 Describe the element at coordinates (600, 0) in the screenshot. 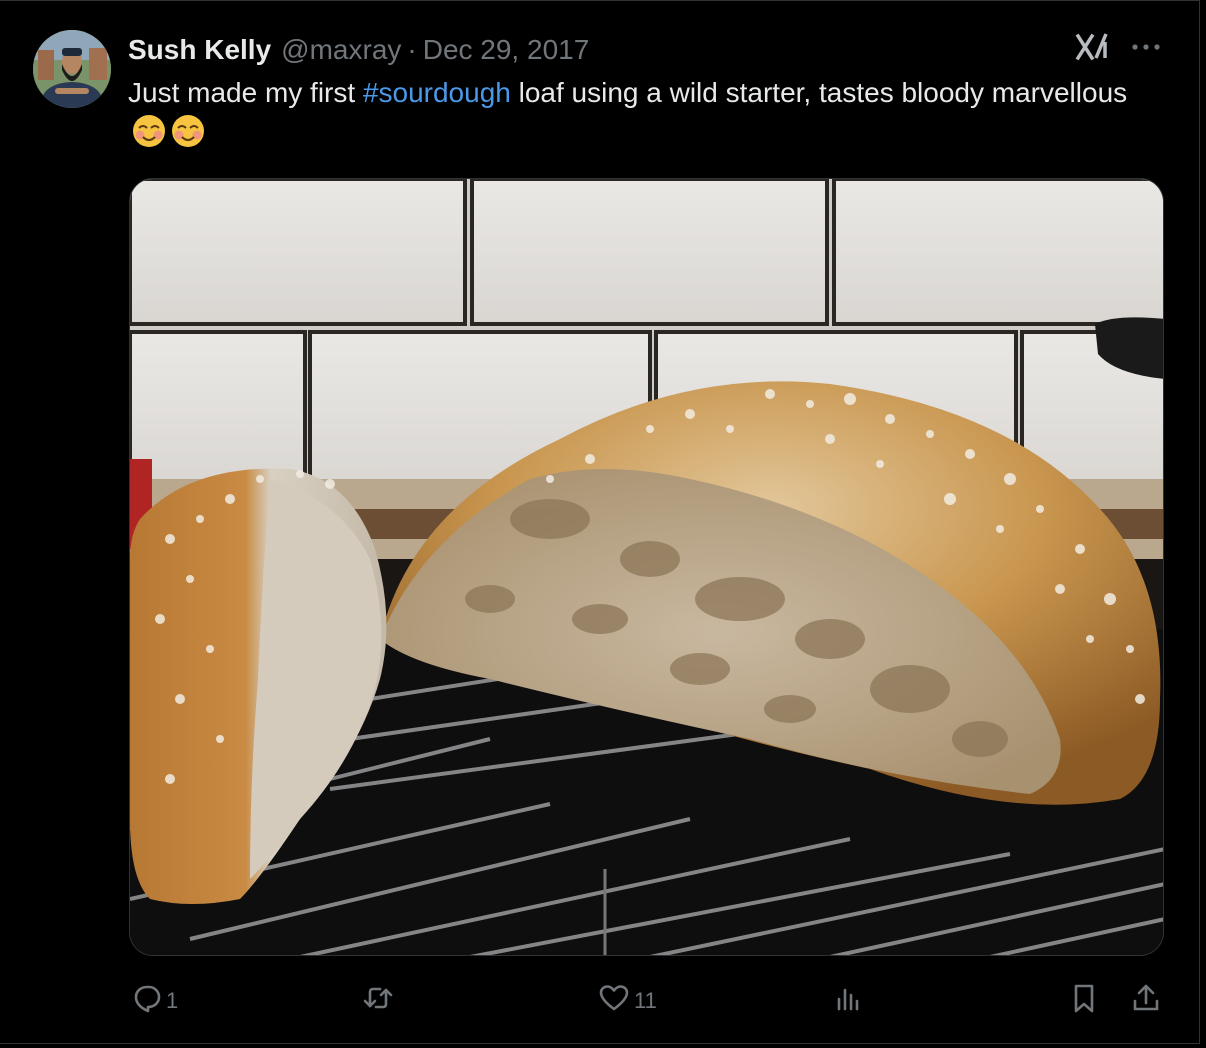

I see `divider` at that location.